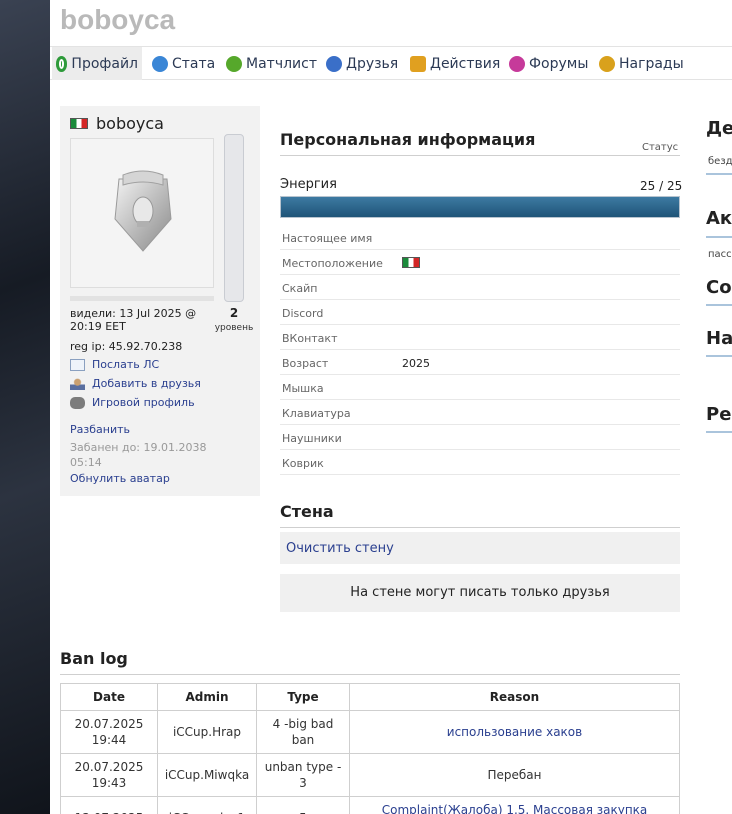 The height and width of the screenshot is (814, 732). I want to click on tab-forums: Форумы, so click(548, 63).